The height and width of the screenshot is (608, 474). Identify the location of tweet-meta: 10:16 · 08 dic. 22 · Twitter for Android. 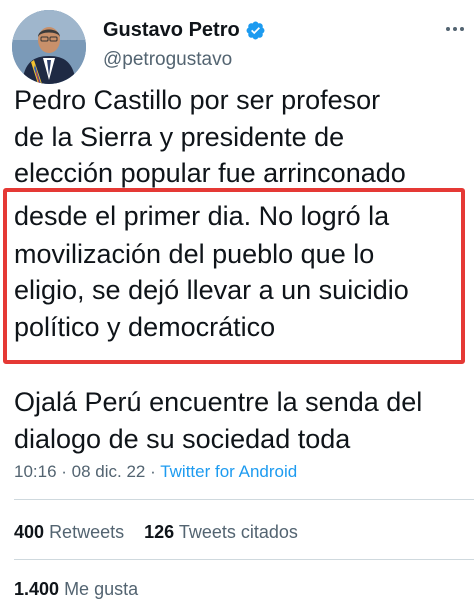
(155, 472).